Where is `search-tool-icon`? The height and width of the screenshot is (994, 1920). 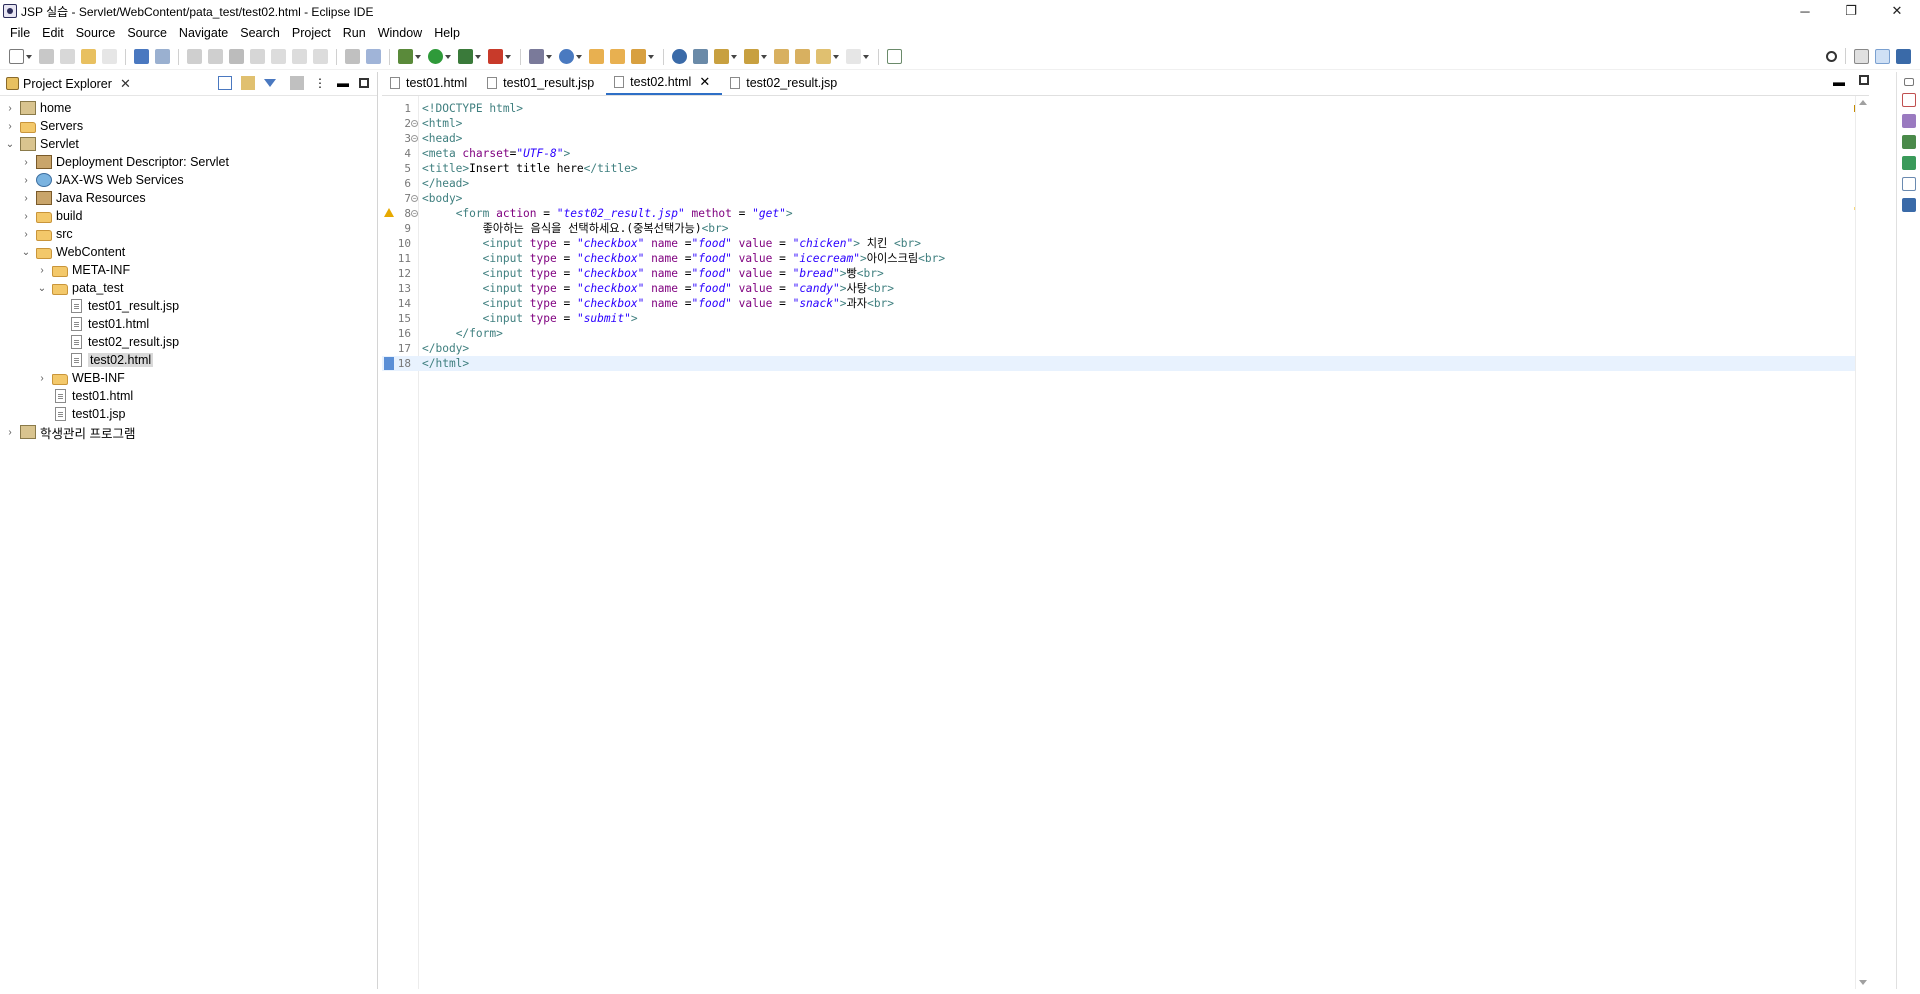
search-tool-icon is located at coordinates (638, 56).